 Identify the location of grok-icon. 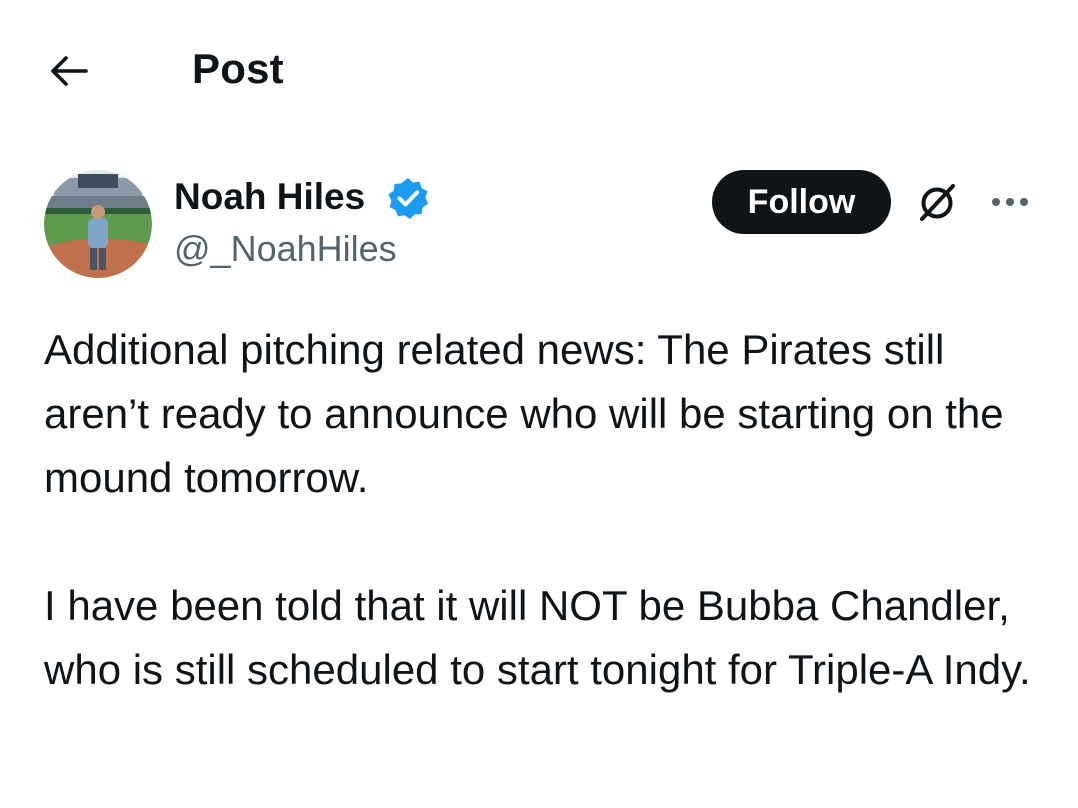
(937, 202).